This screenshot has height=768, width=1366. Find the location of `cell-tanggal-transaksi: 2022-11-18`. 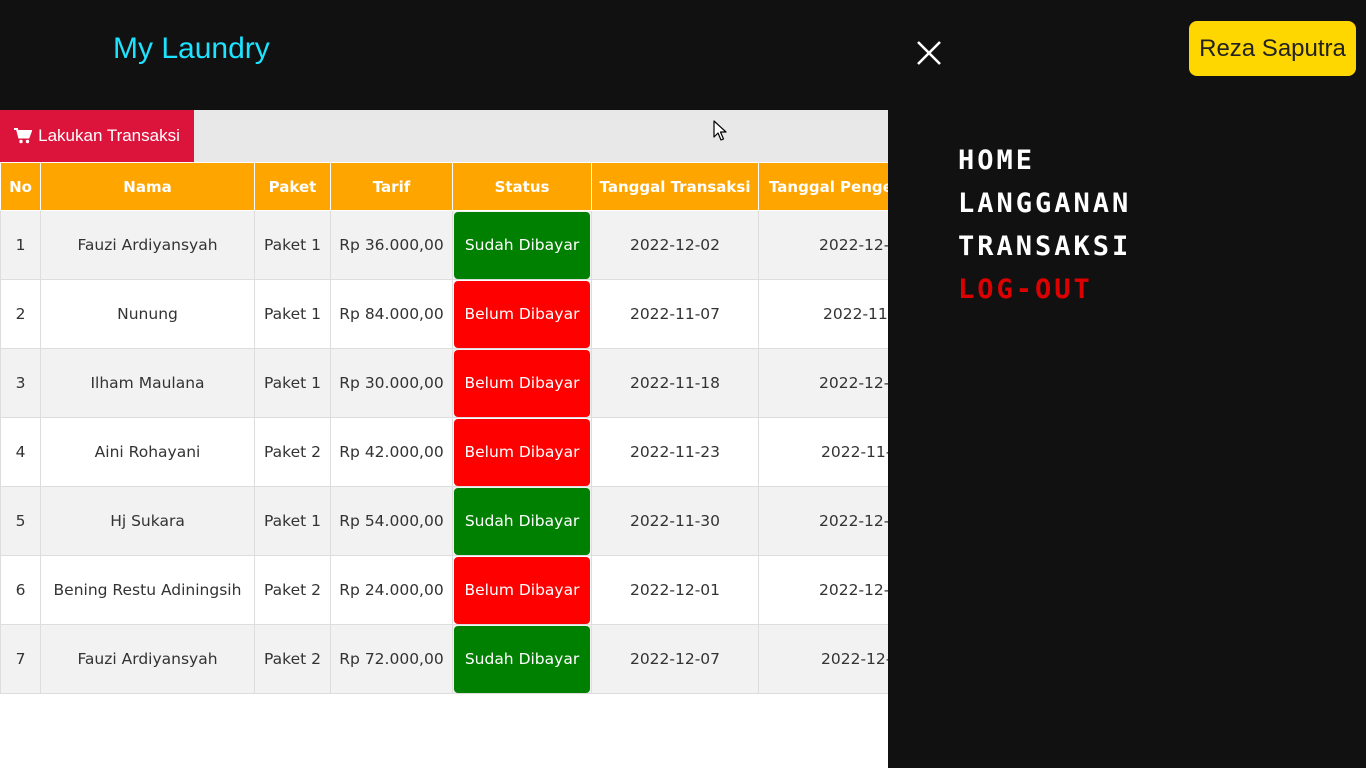

cell-tanggal-transaksi: 2022-11-18 is located at coordinates (675, 383).